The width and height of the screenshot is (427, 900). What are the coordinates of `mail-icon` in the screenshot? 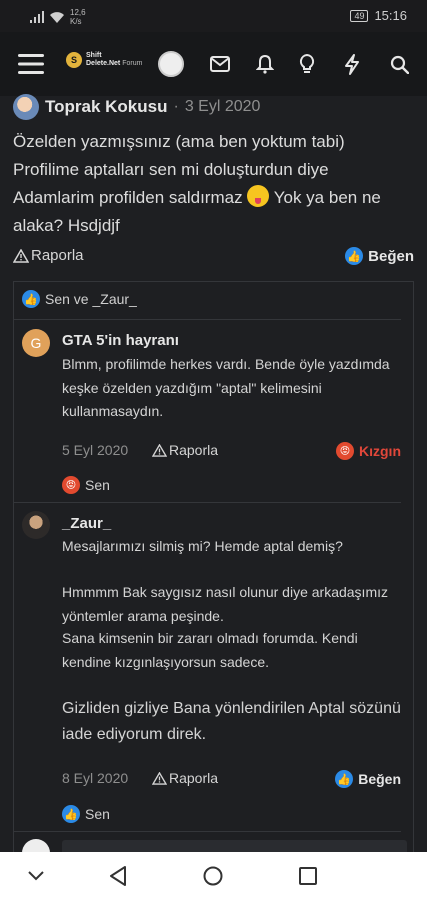 It's located at (220, 64).